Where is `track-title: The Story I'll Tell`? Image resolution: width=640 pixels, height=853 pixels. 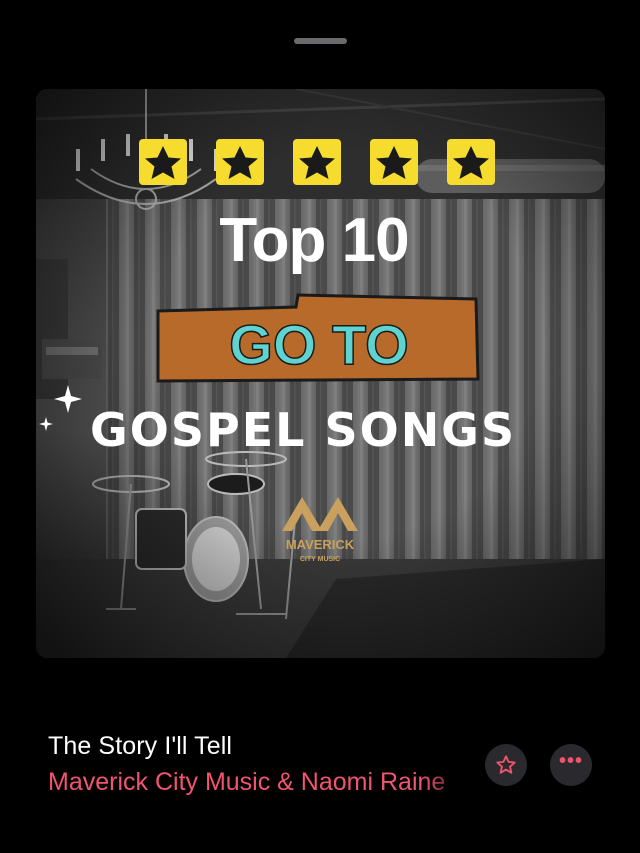 track-title: The Story I'll Tell is located at coordinates (258, 746).